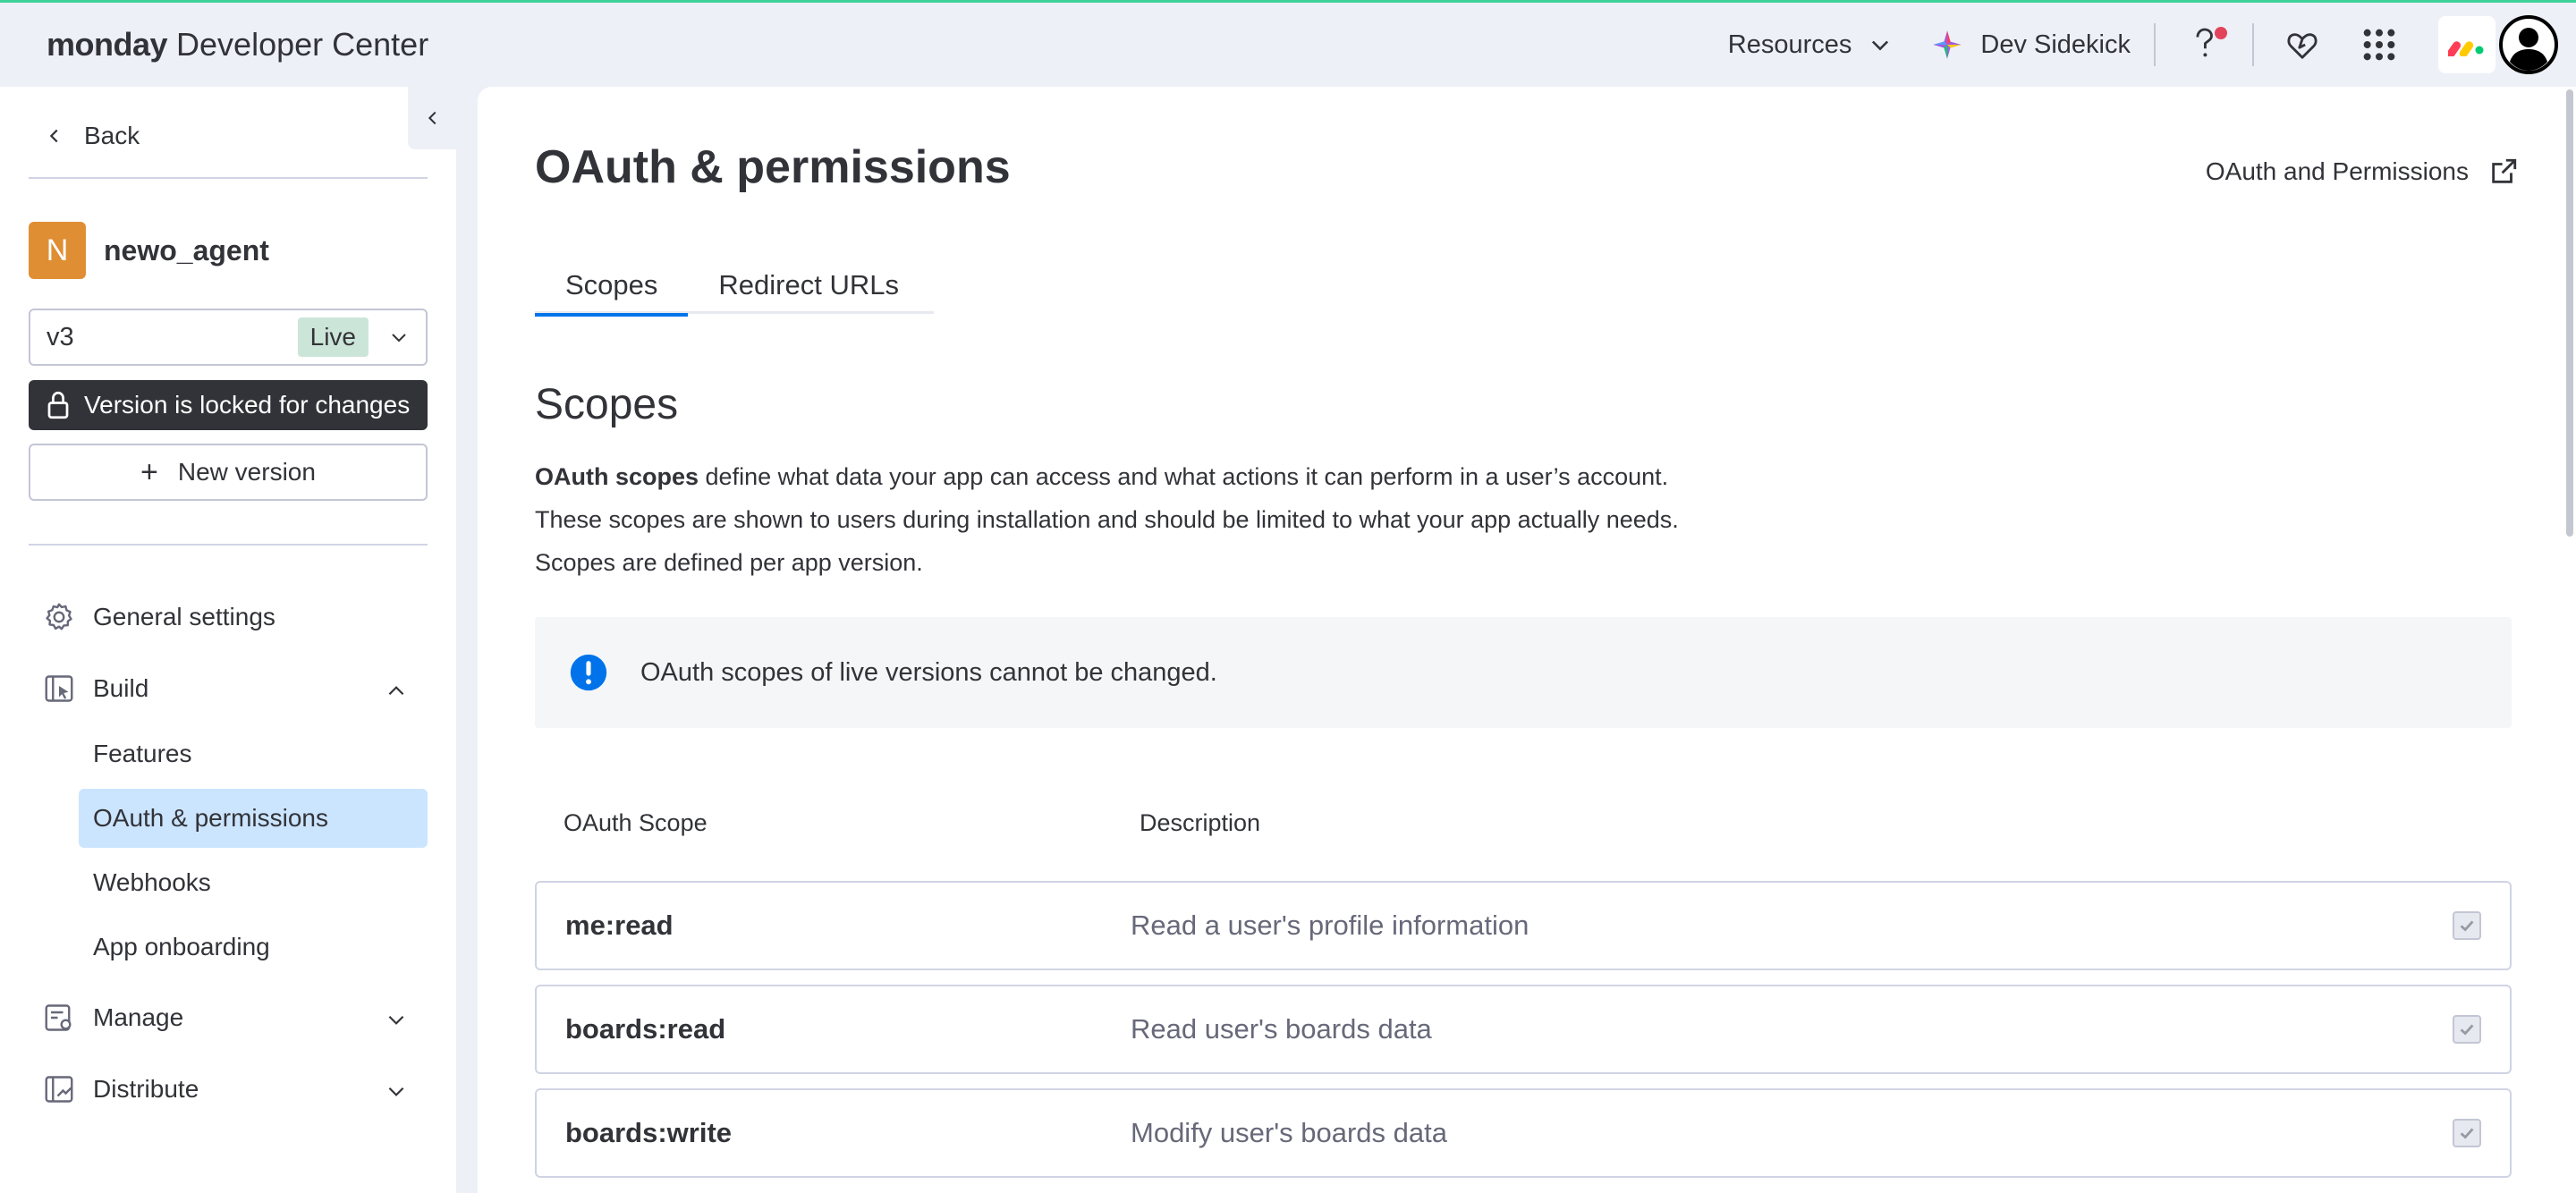 The height and width of the screenshot is (1193, 2576). What do you see at coordinates (58, 1017) in the screenshot?
I see `manage-icon` at bounding box center [58, 1017].